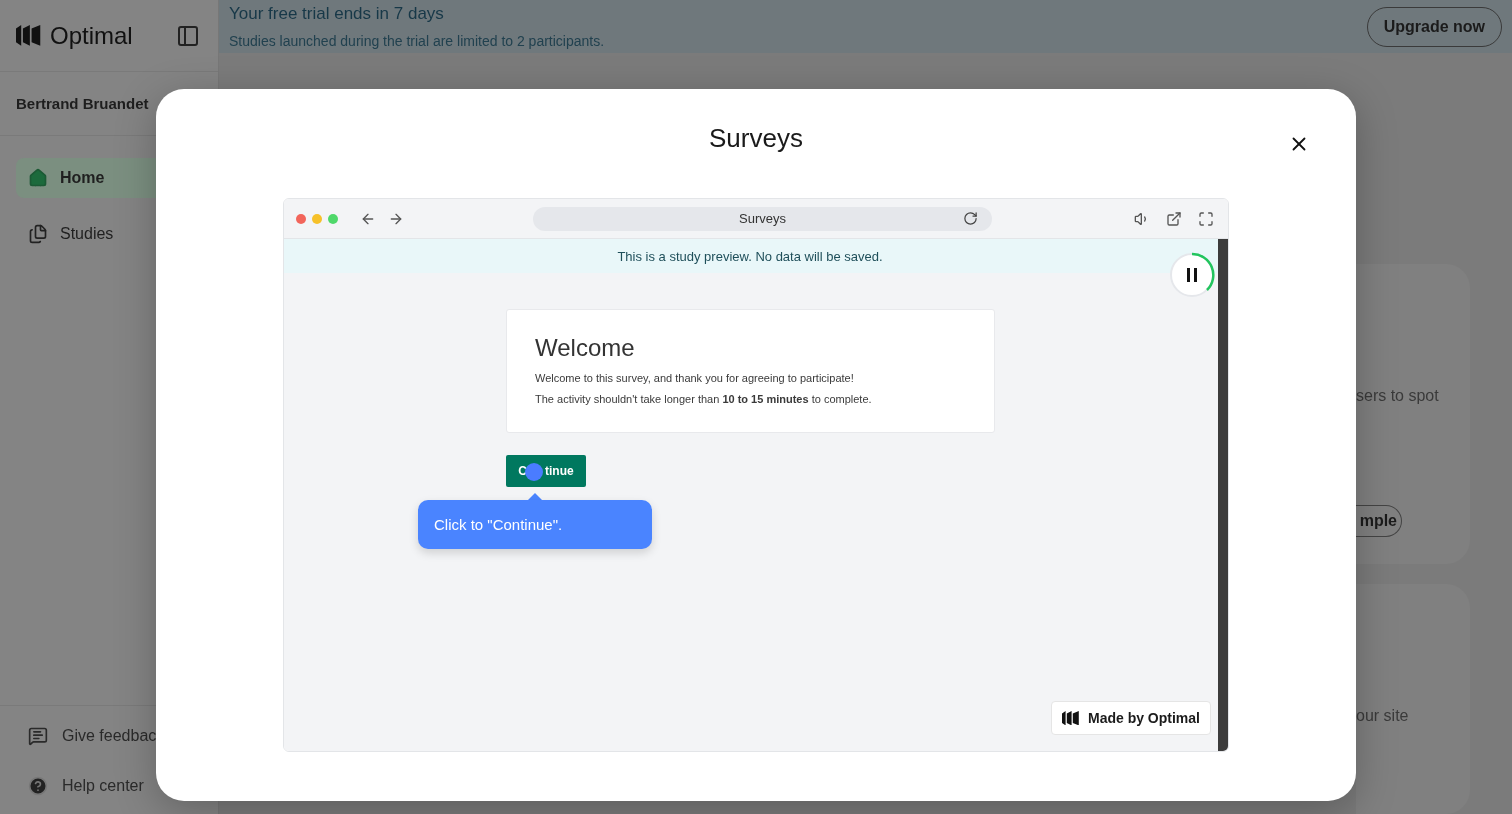 The image size is (1512, 814). I want to click on address-bar: Surveys, so click(762, 218).